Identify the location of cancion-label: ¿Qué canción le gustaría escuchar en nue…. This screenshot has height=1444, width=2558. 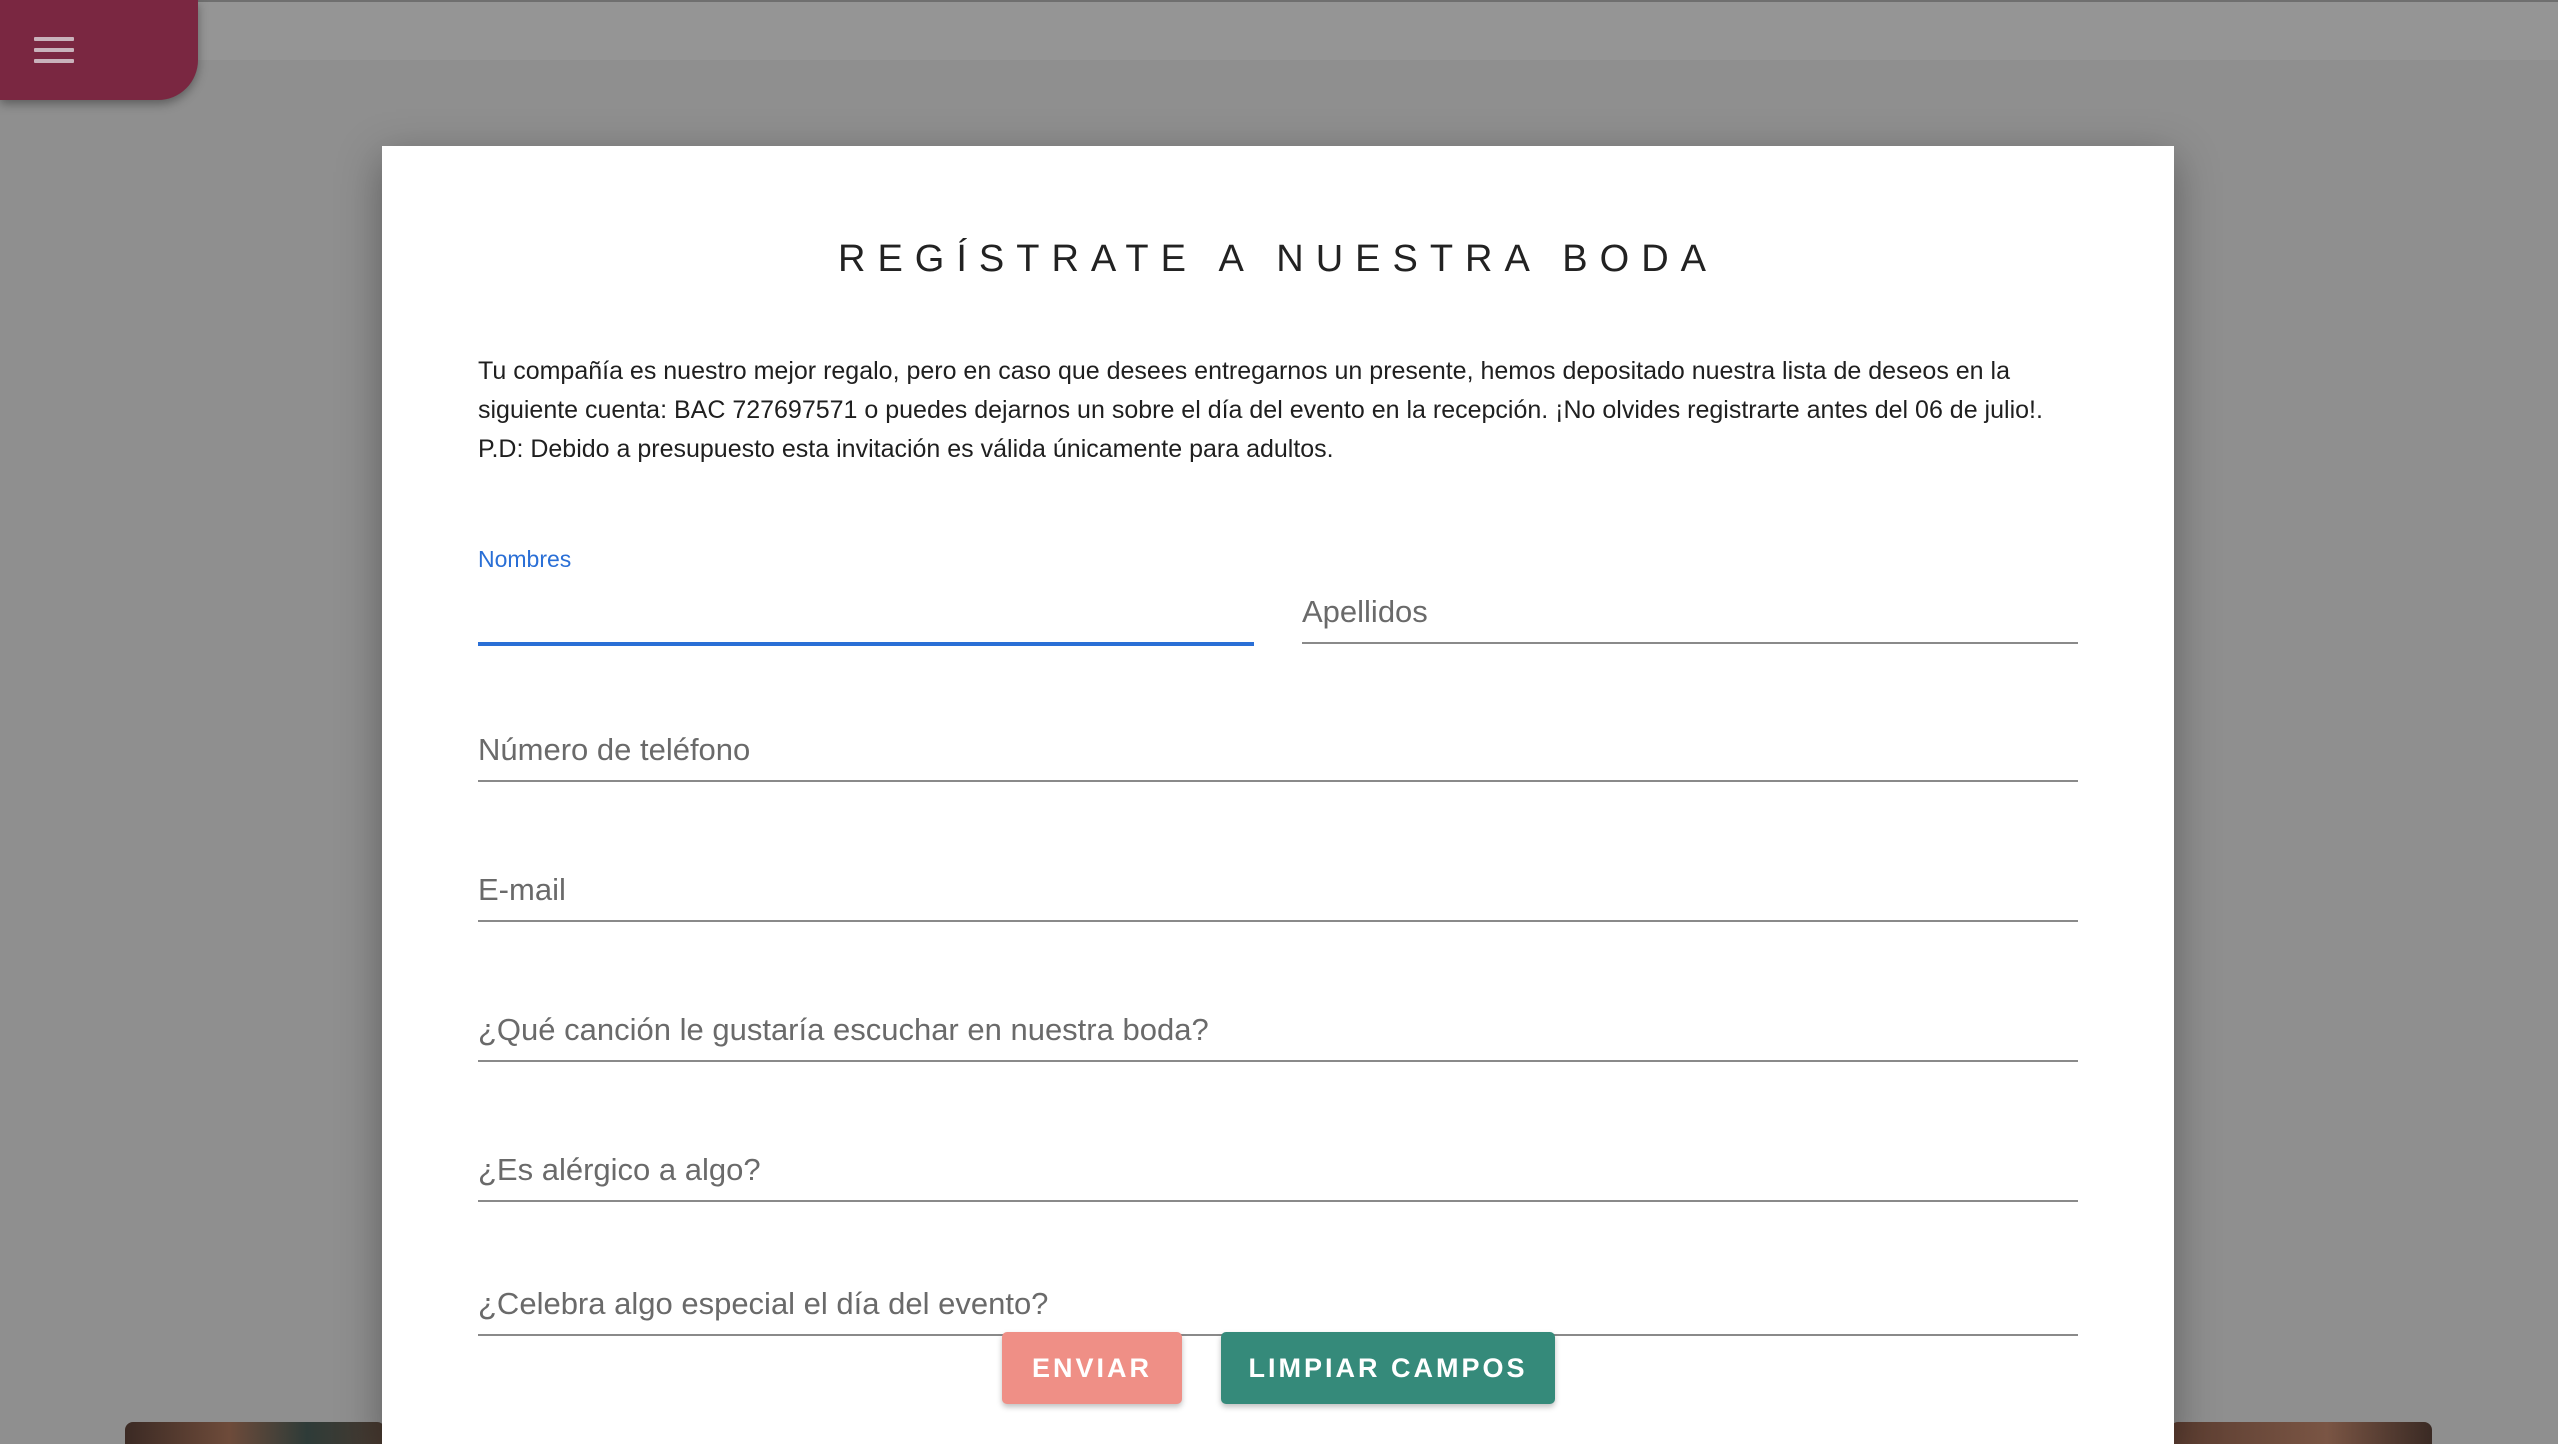
(843, 1029).